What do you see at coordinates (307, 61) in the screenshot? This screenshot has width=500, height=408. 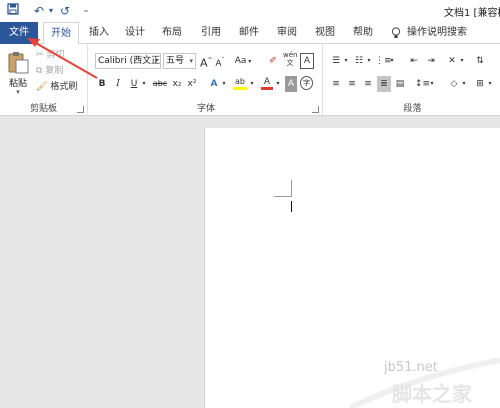 I see `character-border-button: A` at bounding box center [307, 61].